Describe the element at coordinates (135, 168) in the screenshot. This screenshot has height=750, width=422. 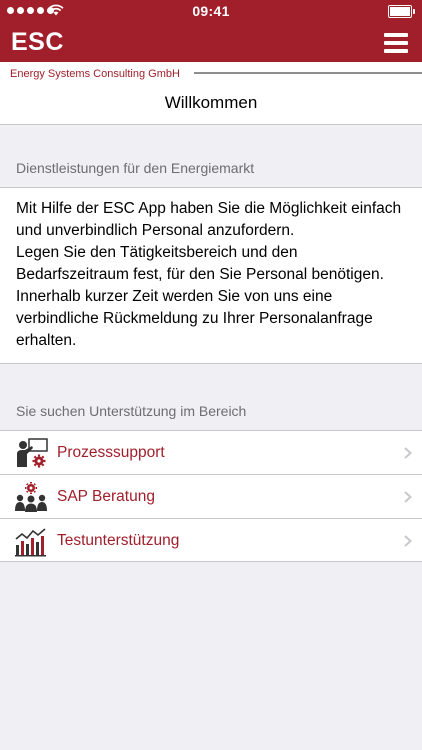
I see `services-section-header: Dienstleistungen für den Energiemarkt` at that location.